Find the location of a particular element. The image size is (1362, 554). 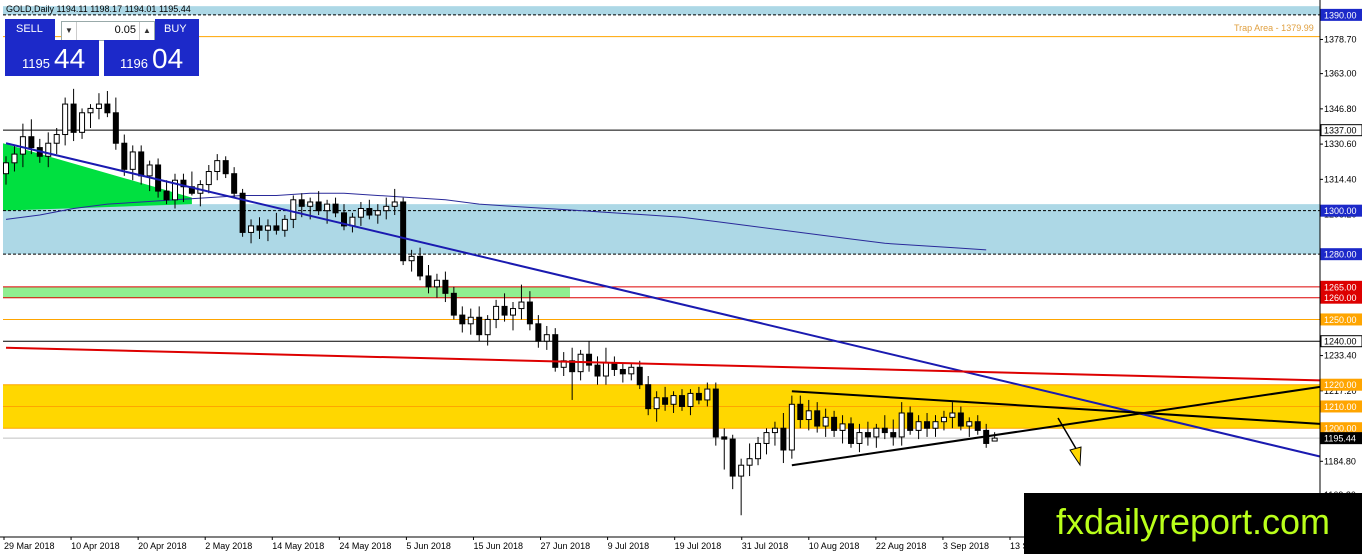

lot-size-value: 0.05 is located at coordinates (125, 30).